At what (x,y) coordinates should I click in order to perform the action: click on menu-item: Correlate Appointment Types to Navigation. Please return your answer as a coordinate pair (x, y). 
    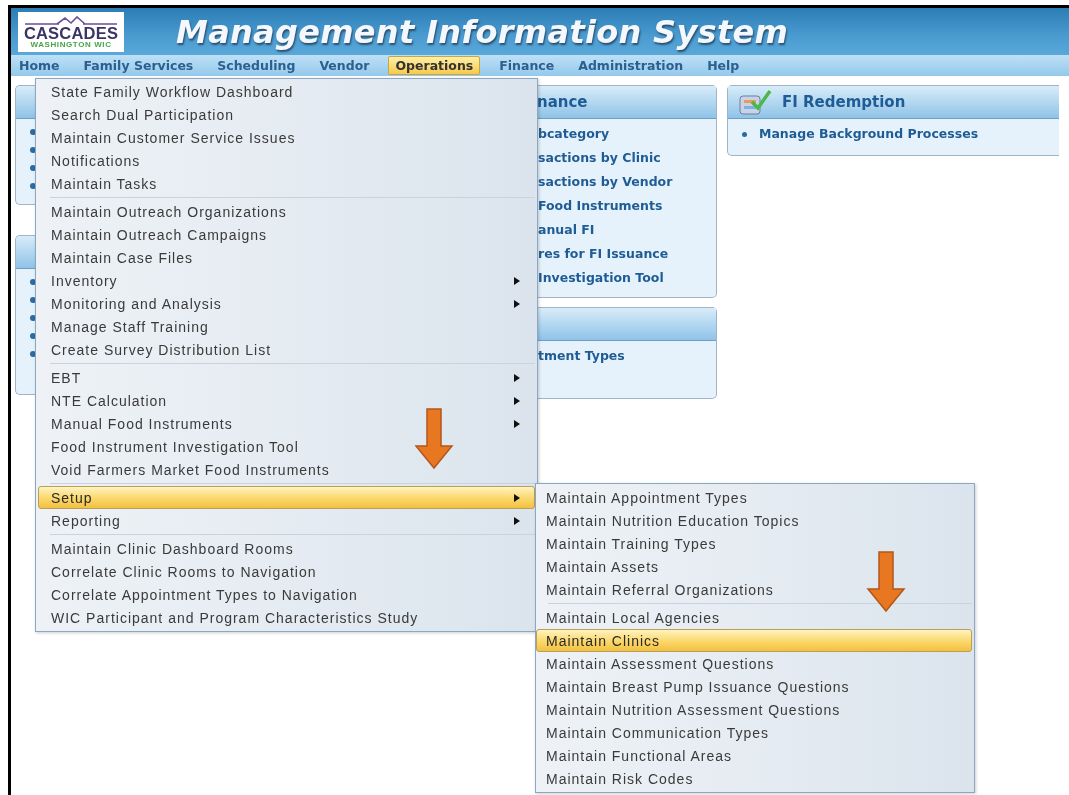
    Looking at the image, I should click on (286, 594).